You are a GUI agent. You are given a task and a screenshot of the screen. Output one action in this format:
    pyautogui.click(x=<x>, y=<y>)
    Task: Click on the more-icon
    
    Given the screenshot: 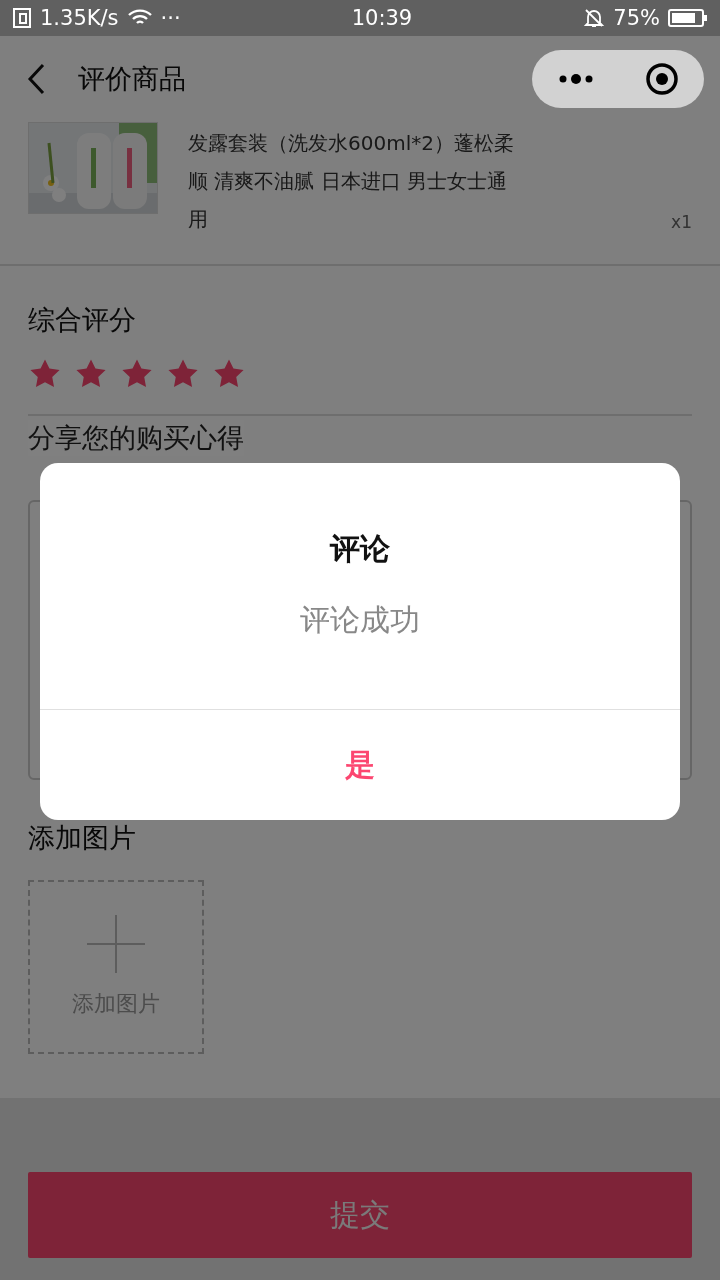 What is the action you would take?
    pyautogui.click(x=575, y=79)
    